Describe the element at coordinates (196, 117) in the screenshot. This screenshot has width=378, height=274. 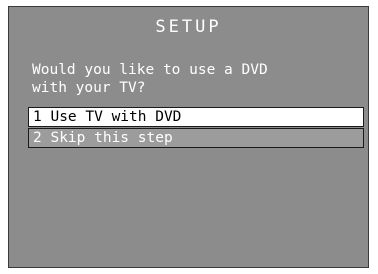
I see `option-use-tv-with-dvd: 1 Use TV with DVD` at that location.